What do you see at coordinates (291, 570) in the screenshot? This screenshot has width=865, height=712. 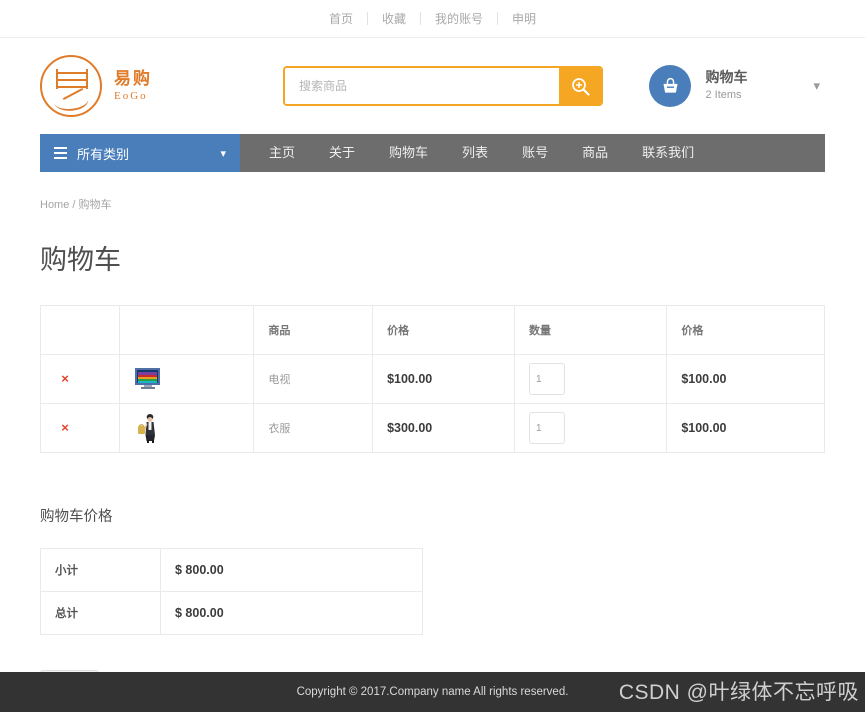 I see `subtotal-value: $ 800.00` at bounding box center [291, 570].